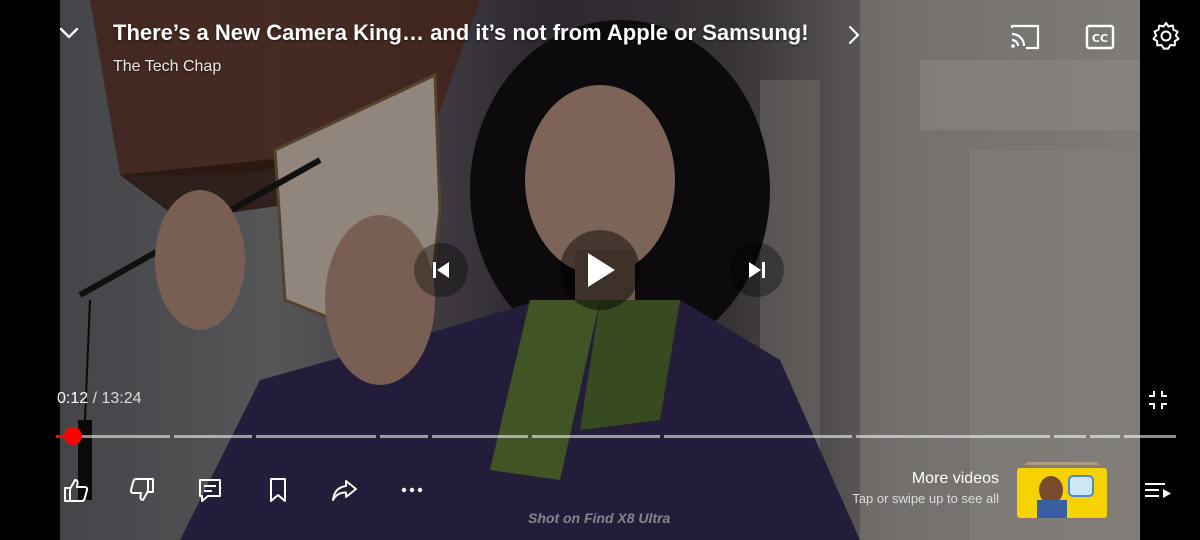  What do you see at coordinates (1158, 400) in the screenshot?
I see `exit-fullscreen-icon` at bounding box center [1158, 400].